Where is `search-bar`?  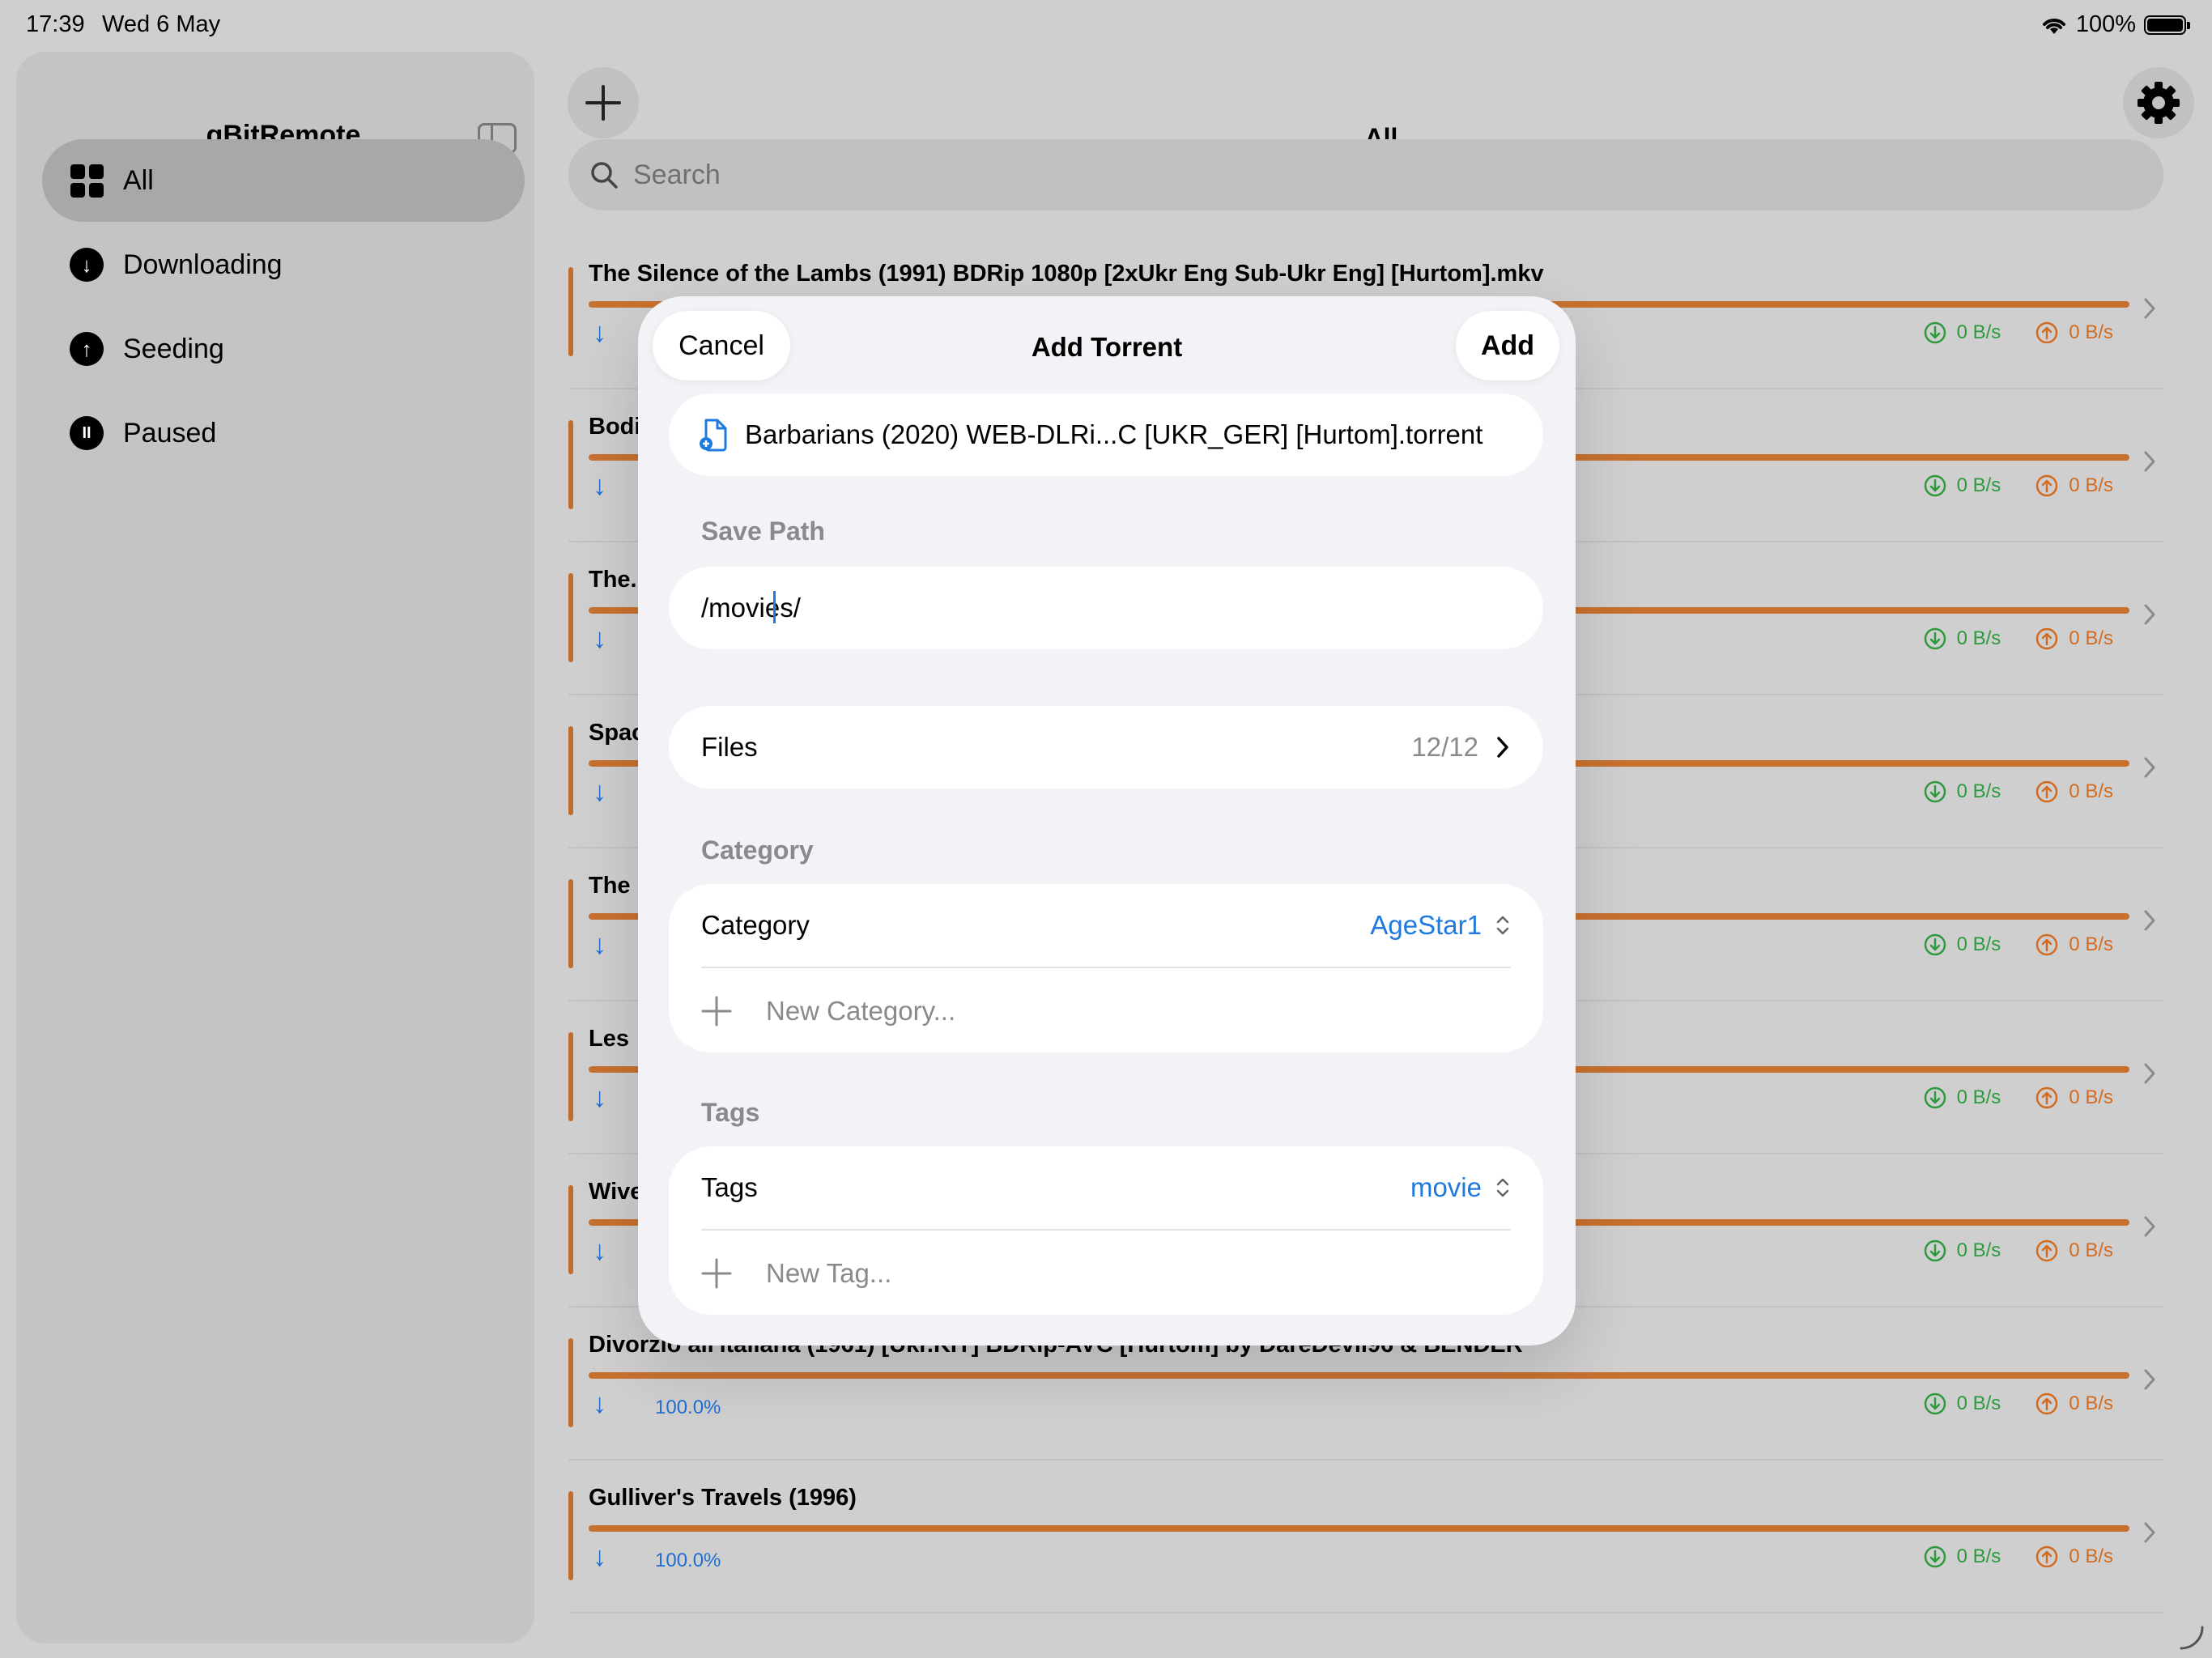
search-bar is located at coordinates (1365, 174).